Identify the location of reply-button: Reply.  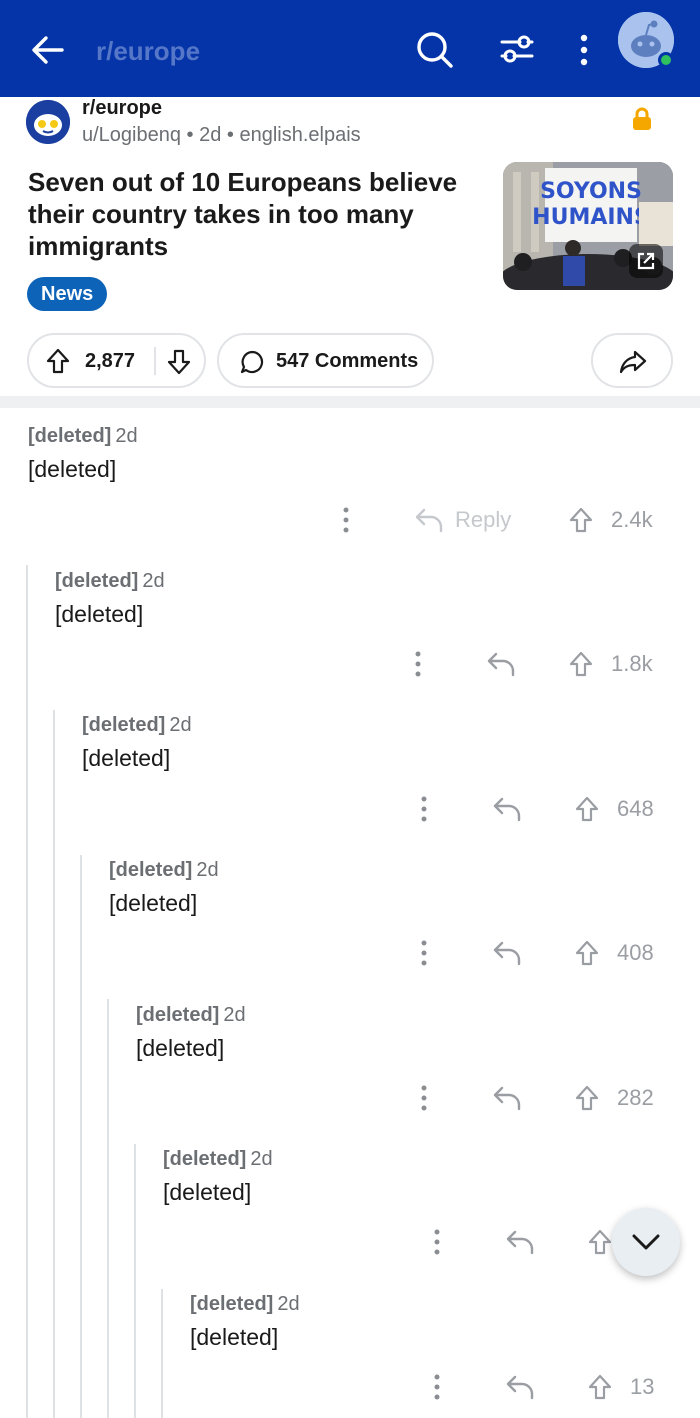
(483, 520).